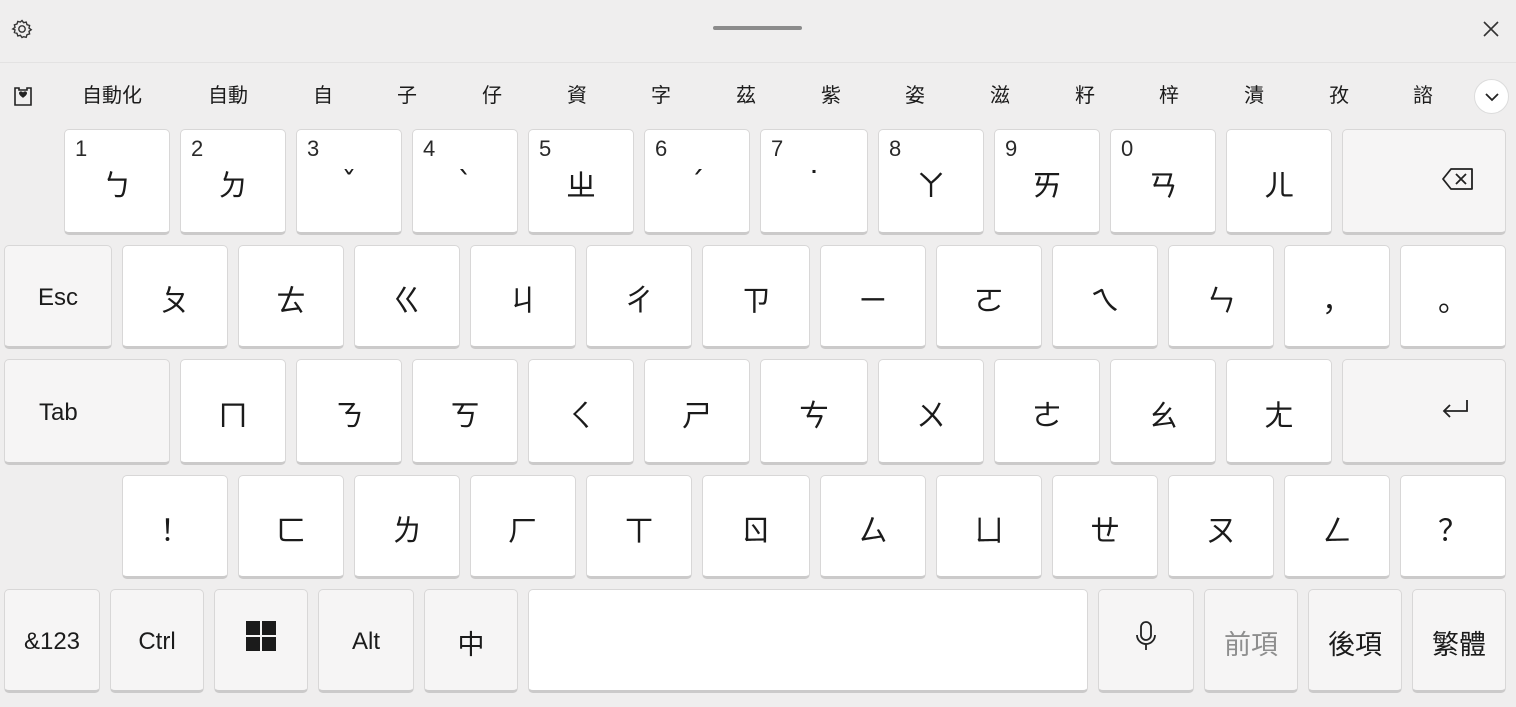  I want to click on expand-candidates-button, so click(1491, 96).